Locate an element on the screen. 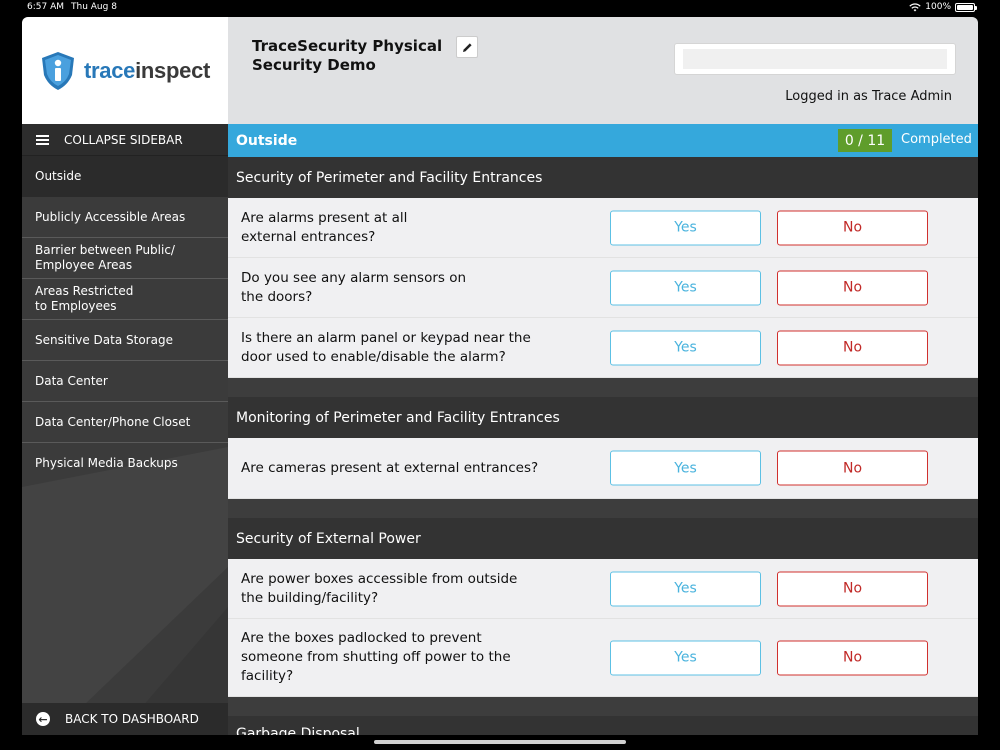  back-to-dashboard-button: ← BACK TO DASHBOARD is located at coordinates (125, 719).